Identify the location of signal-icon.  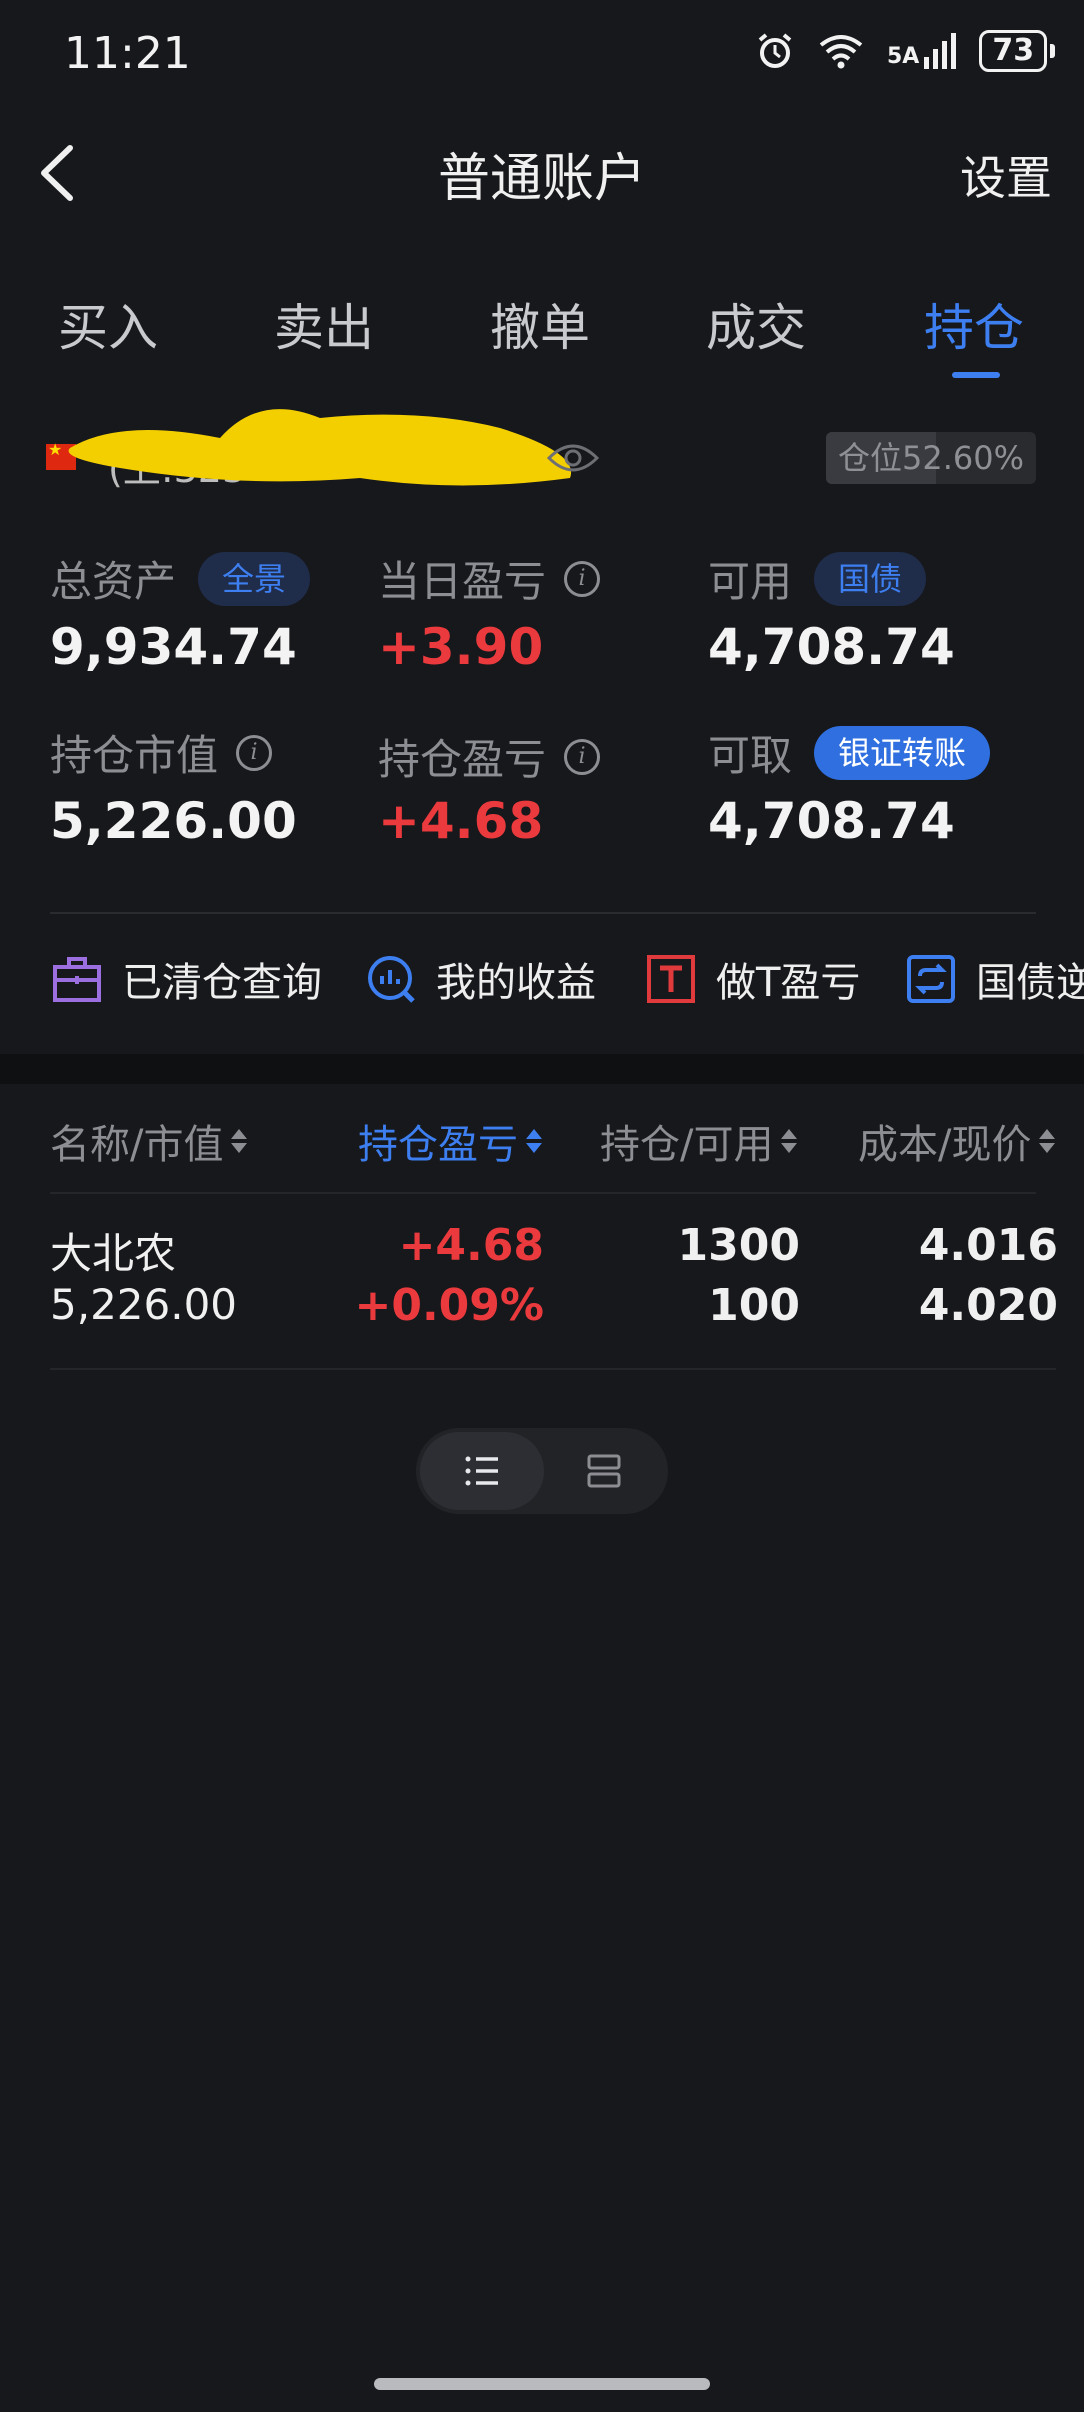
(940, 51).